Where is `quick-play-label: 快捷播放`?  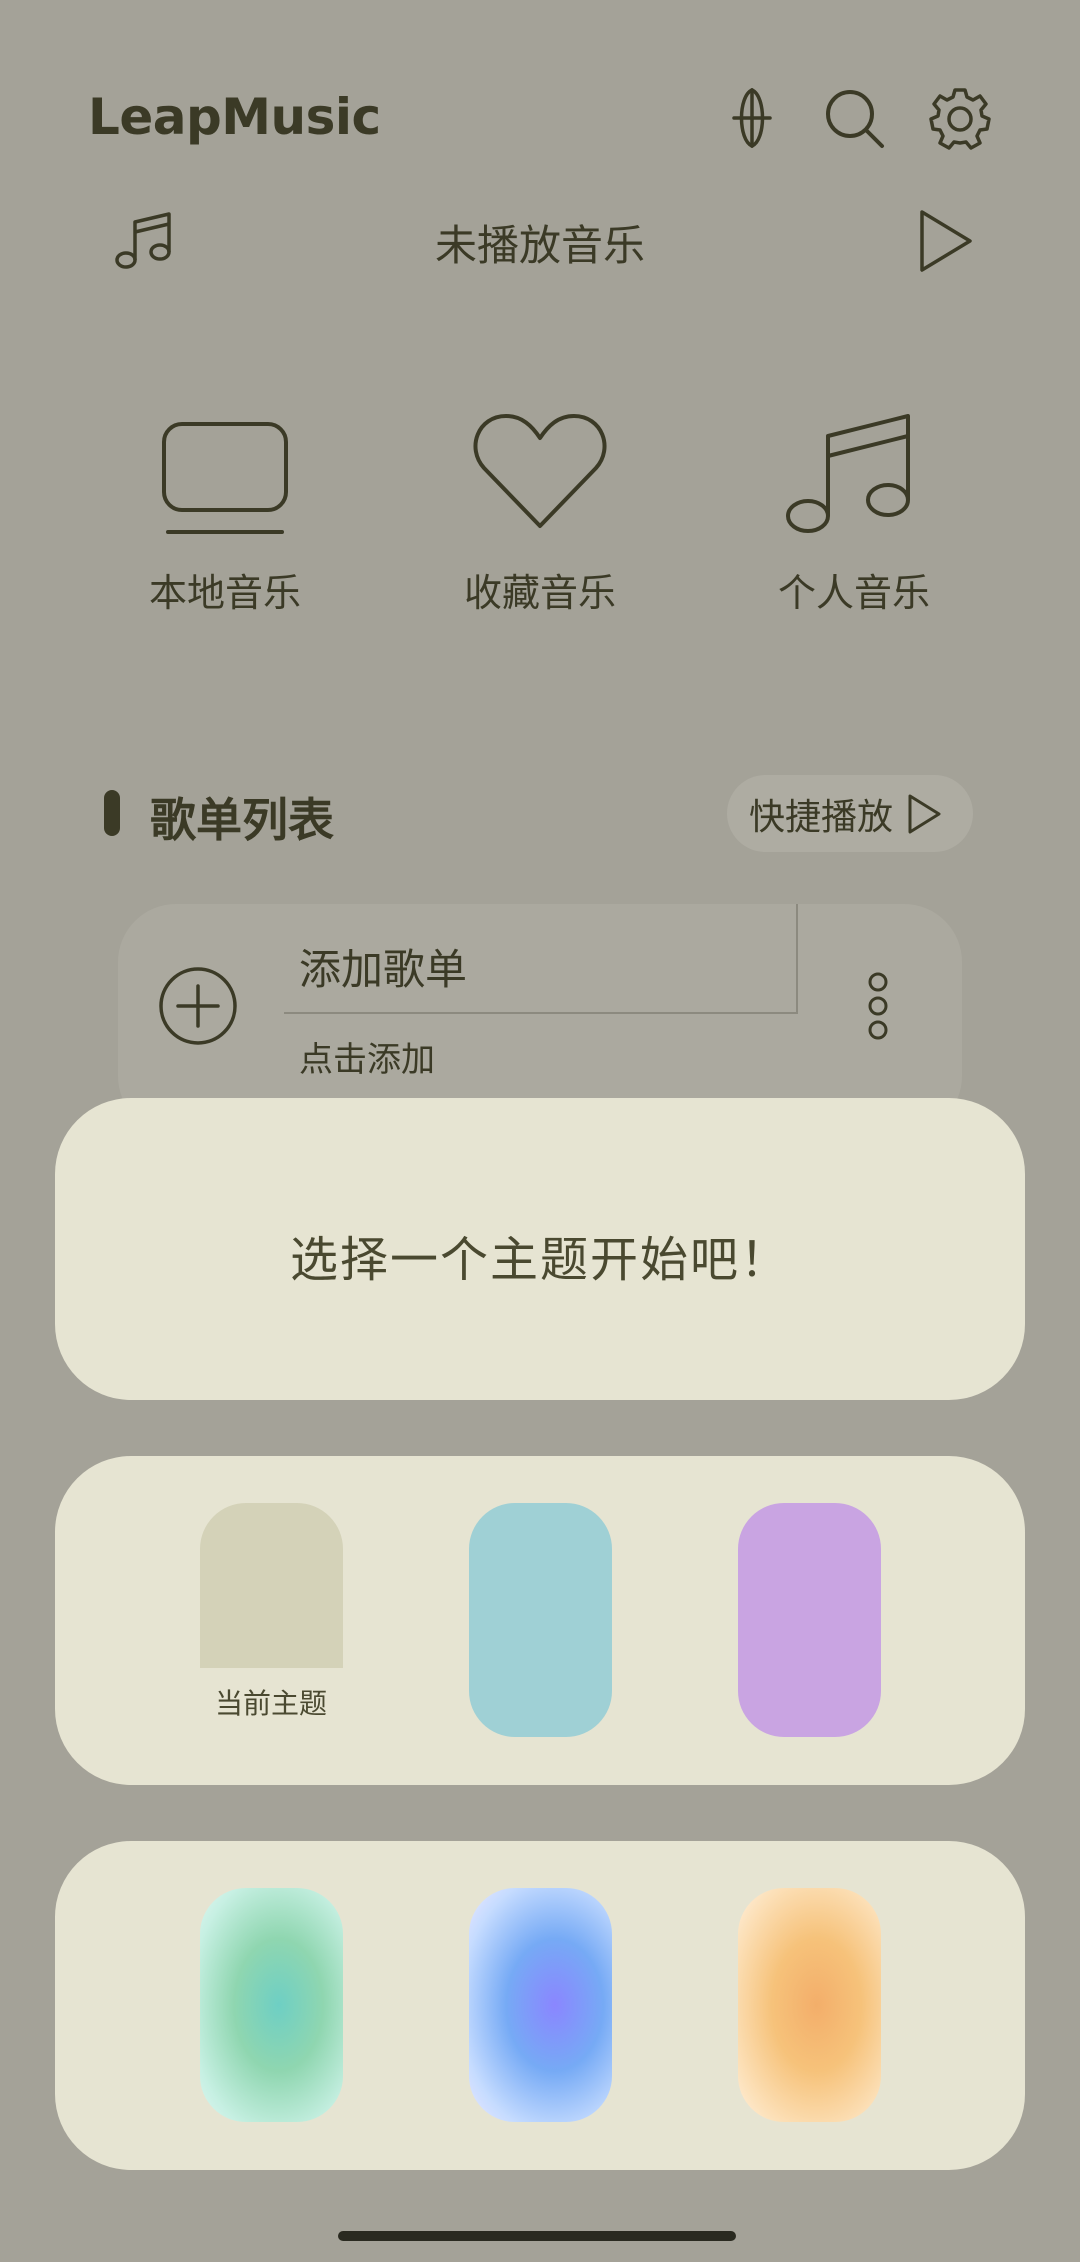 quick-play-label: 快捷播放 is located at coordinates (821, 817).